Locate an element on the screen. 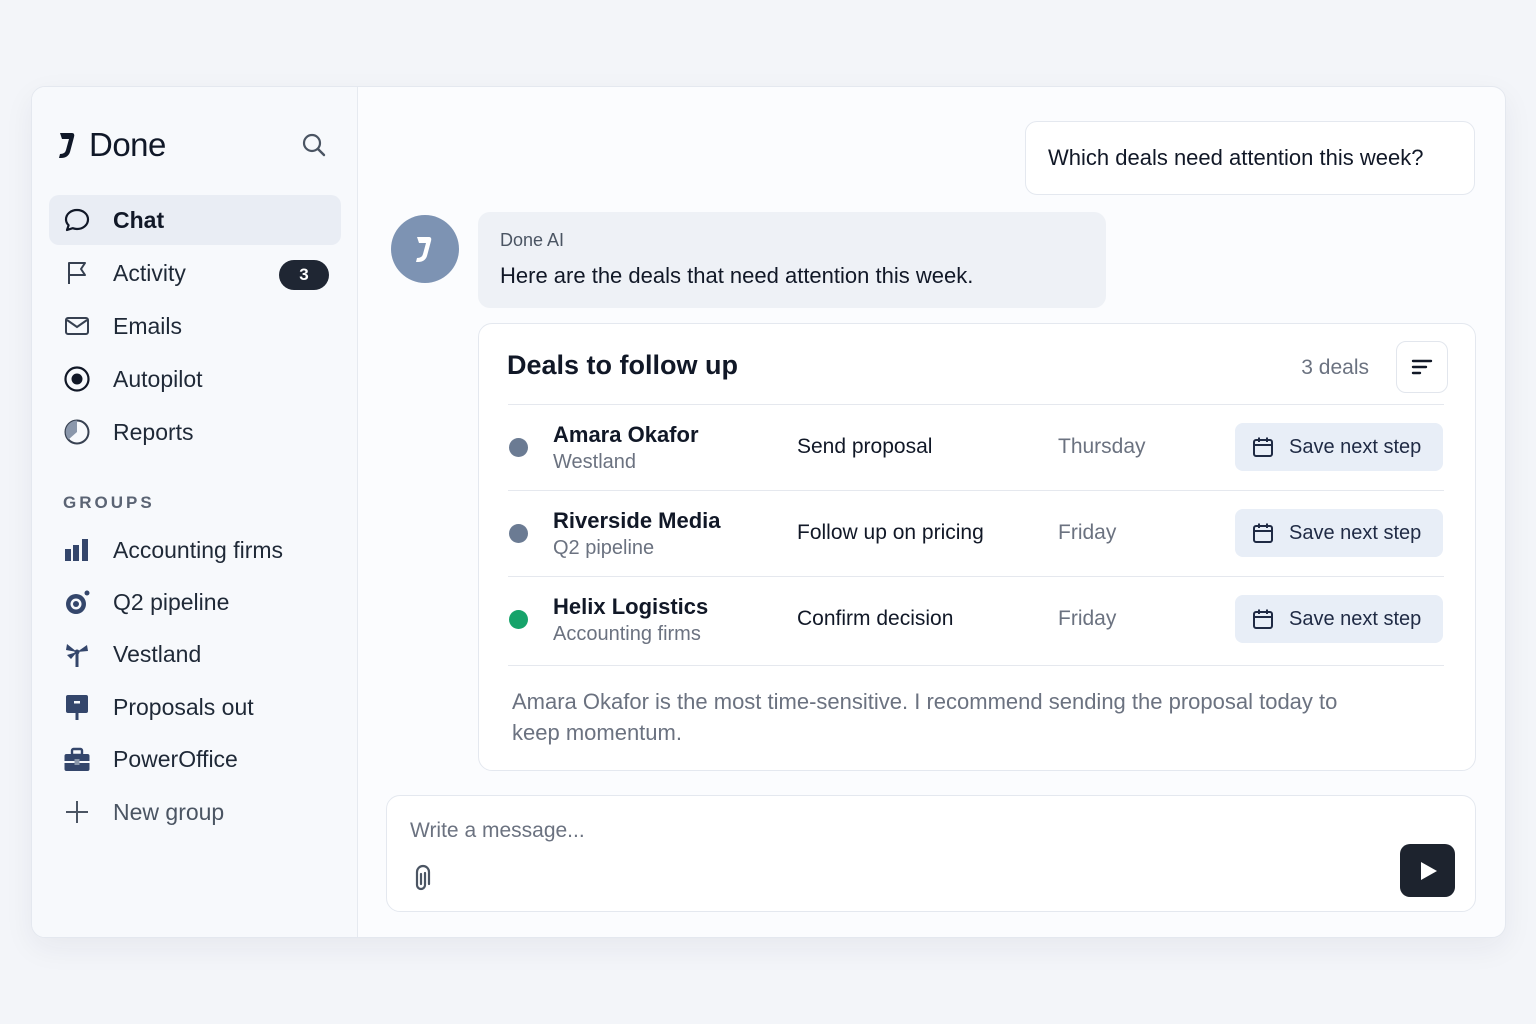 The width and height of the screenshot is (1536, 1024). pie-chart-icon is located at coordinates (77, 432).